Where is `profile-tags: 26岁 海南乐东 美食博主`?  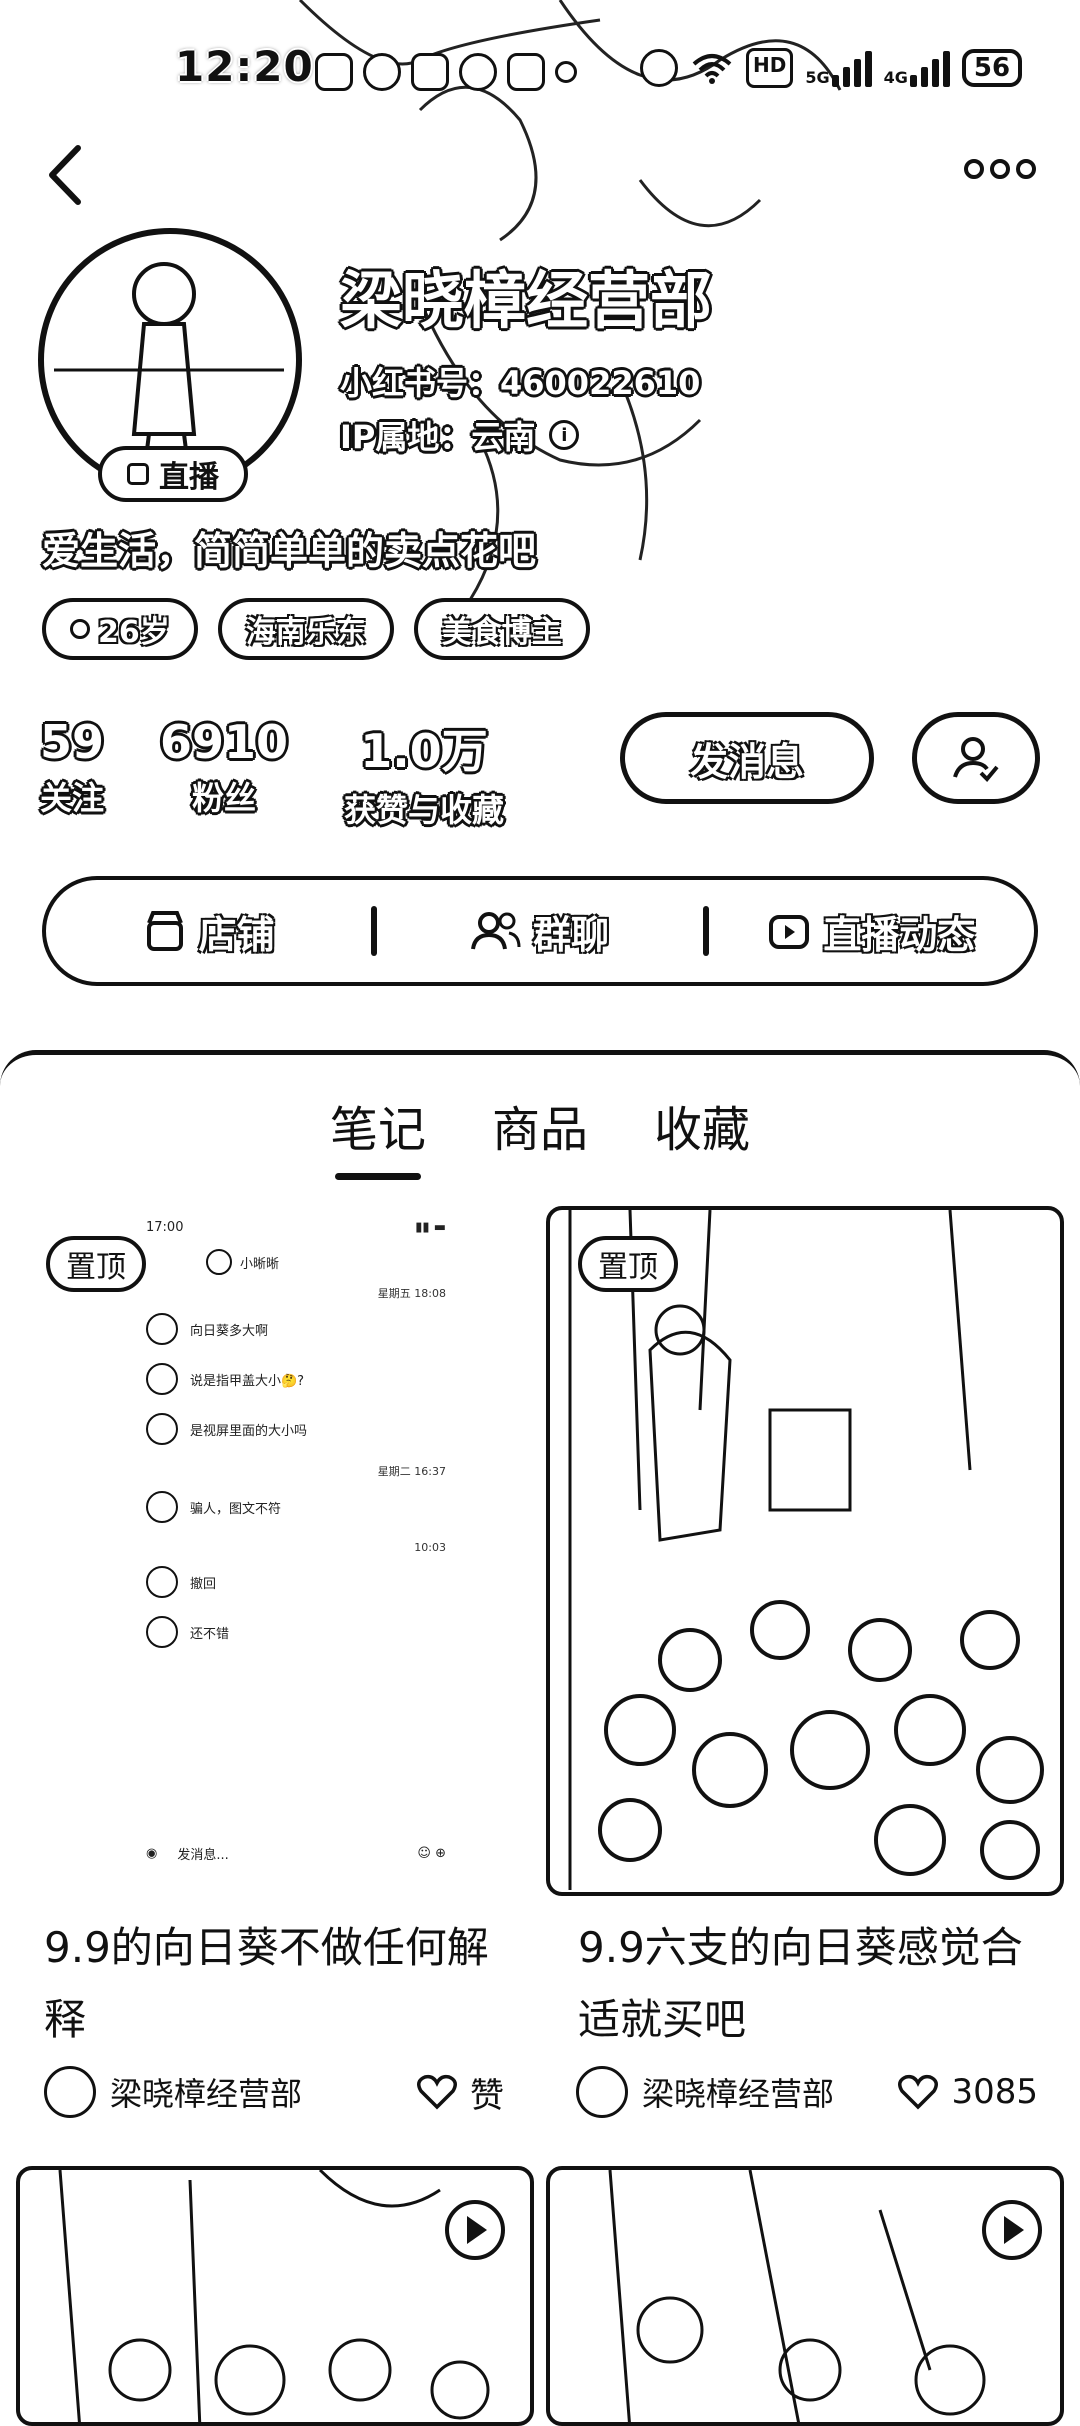
profile-tags: 26岁 海南乐东 美食博主 is located at coordinates (316, 629).